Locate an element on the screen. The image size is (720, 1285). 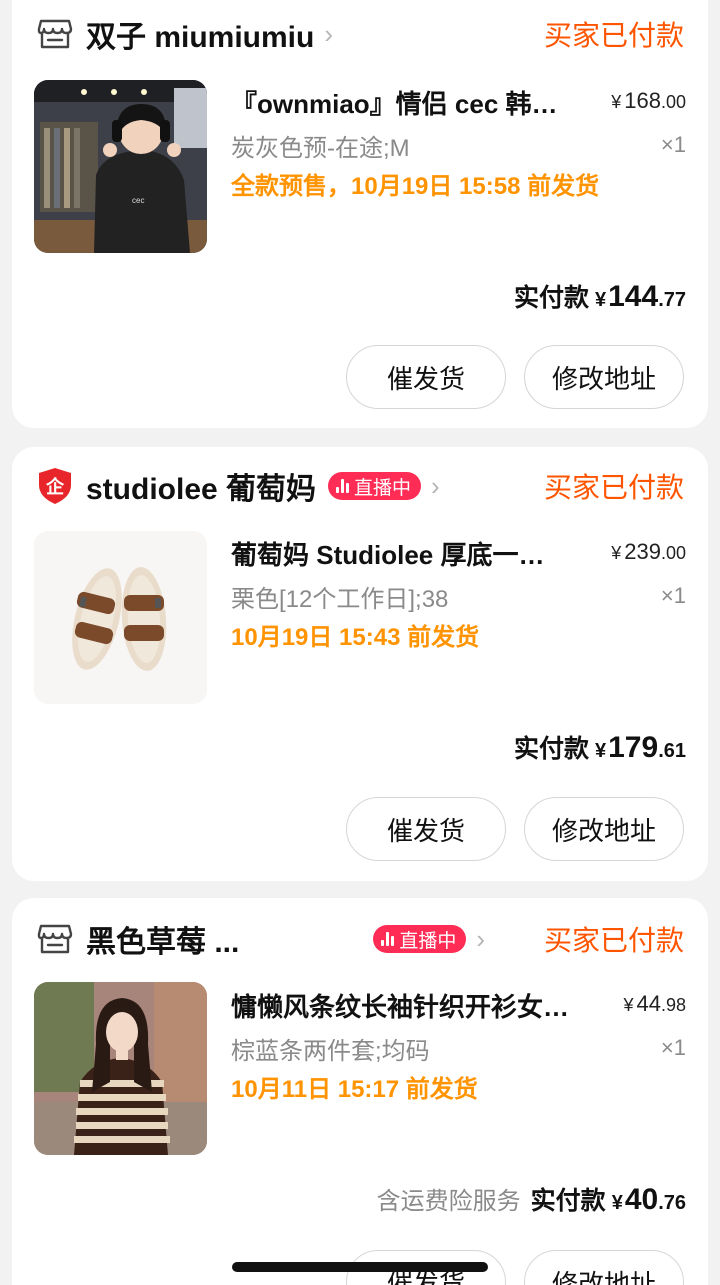
home-indicator is located at coordinates (360, 1267).